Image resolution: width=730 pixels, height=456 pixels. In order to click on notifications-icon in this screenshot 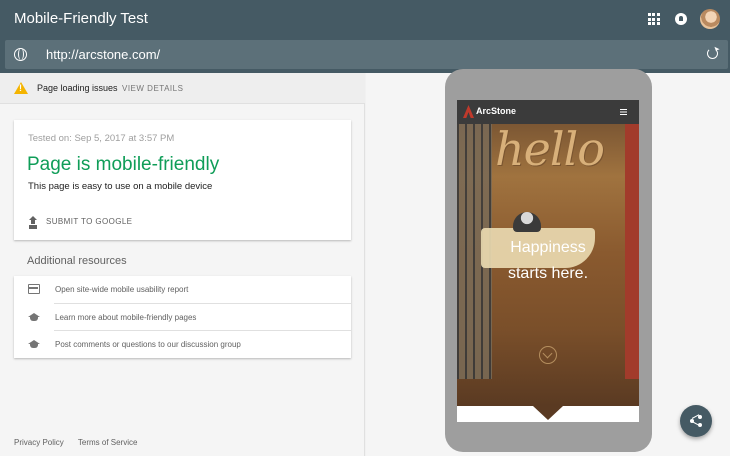, I will do `click(680, 19)`.